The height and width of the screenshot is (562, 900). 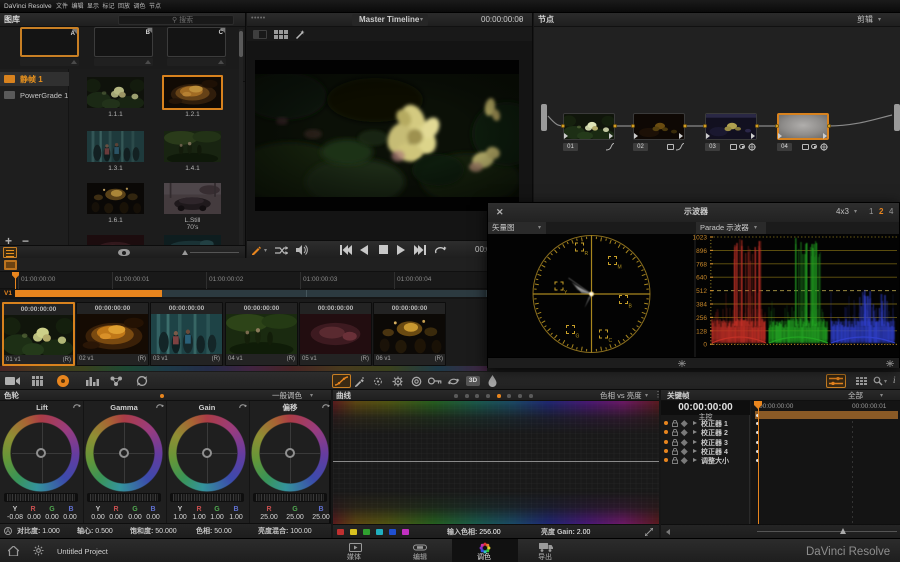 I want to click on svg-text: C, so click(x=611, y=341).